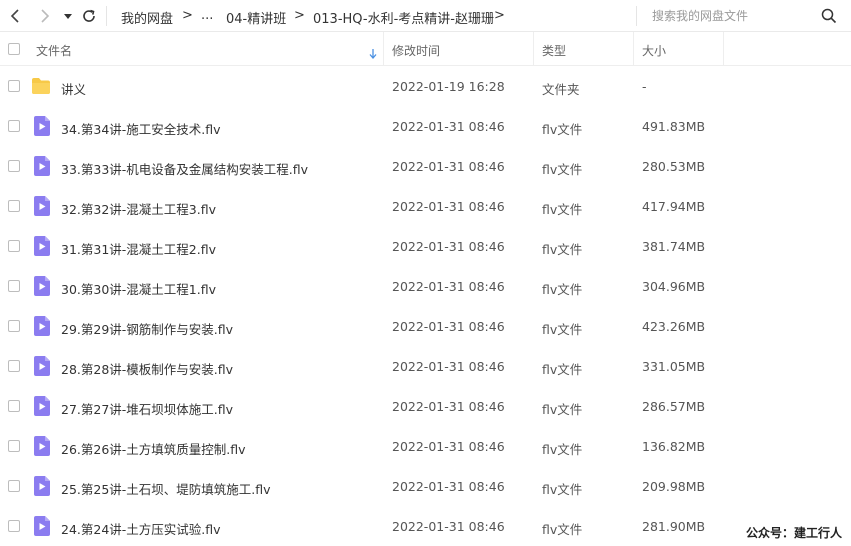  What do you see at coordinates (674, 446) in the screenshot?
I see `file-size: 136.82MB` at bounding box center [674, 446].